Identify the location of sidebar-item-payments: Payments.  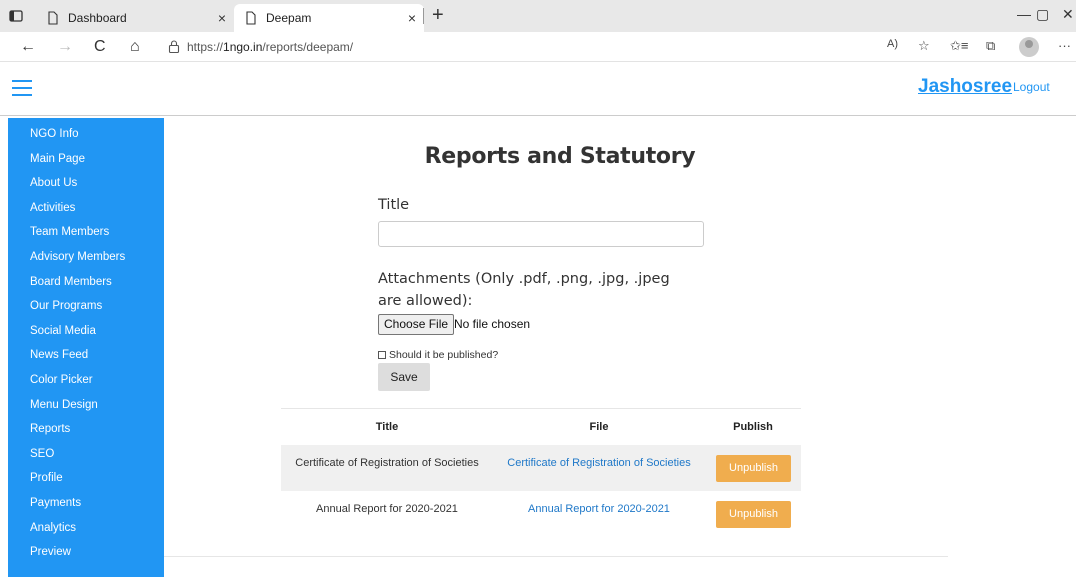
(86, 505).